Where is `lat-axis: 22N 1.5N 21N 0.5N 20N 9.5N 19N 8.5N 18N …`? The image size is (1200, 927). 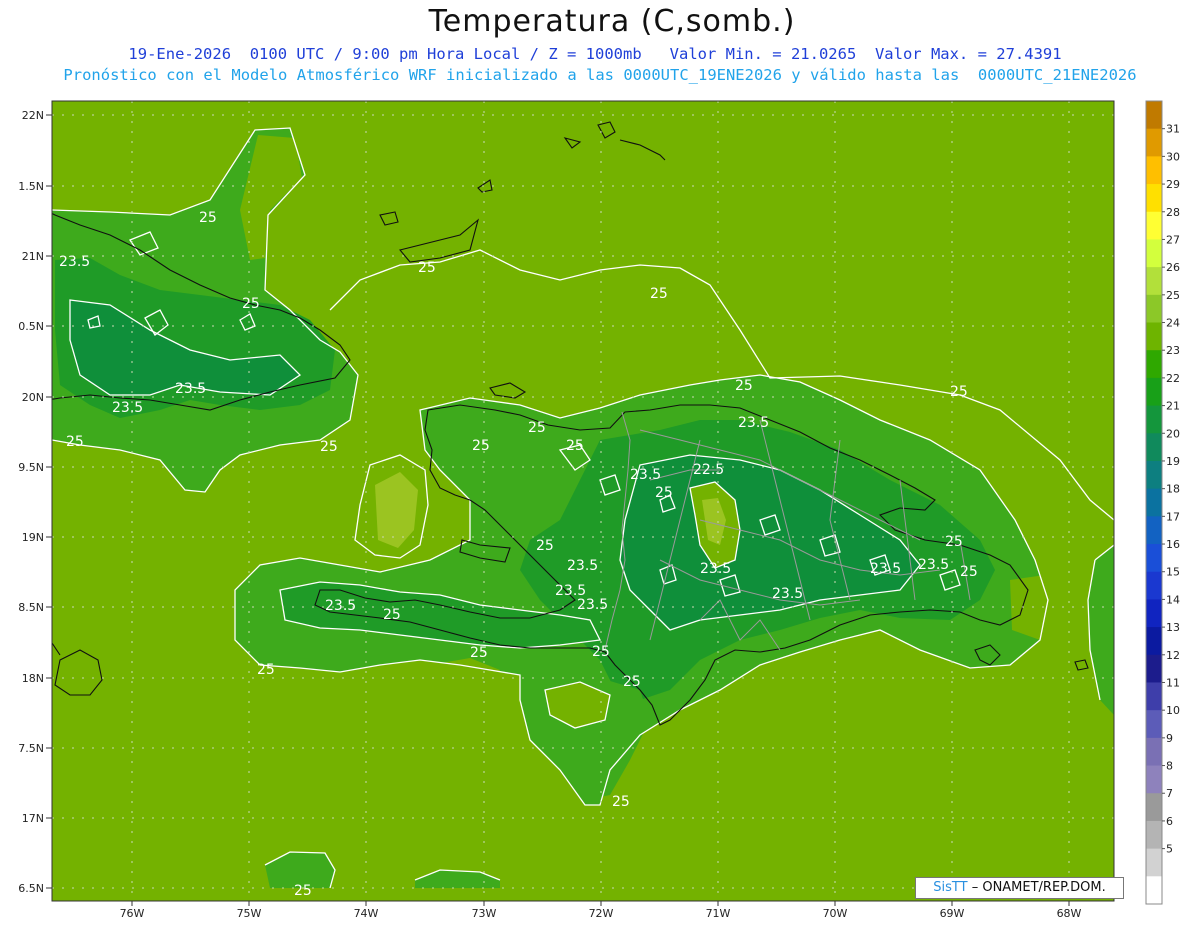 lat-axis: 22N 1.5N 21N 0.5N 20N 9.5N 19N 8.5N 18N … is located at coordinates (31, 502).